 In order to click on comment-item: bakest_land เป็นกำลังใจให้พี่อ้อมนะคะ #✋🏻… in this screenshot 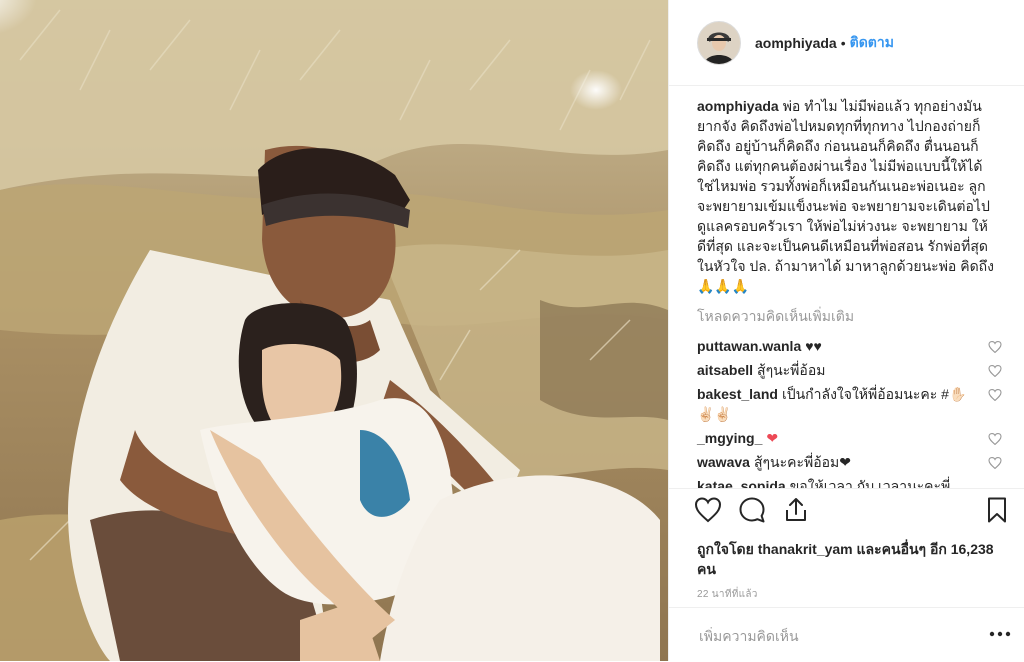, I will do `click(849, 404)`.